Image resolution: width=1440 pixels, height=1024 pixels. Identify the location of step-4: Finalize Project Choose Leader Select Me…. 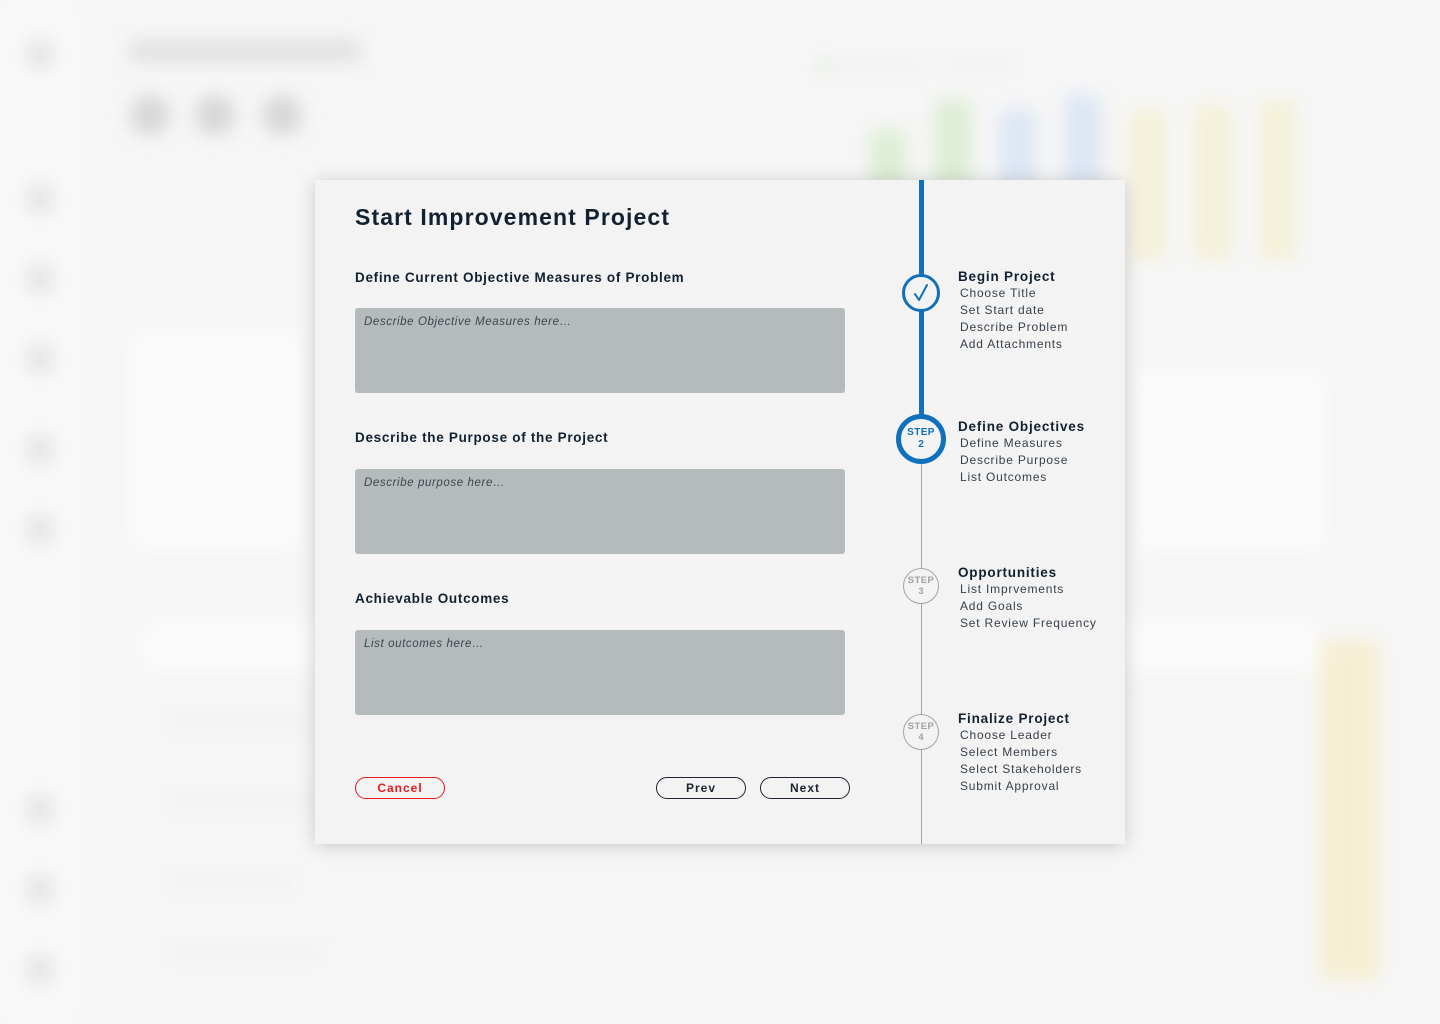
(1020, 753).